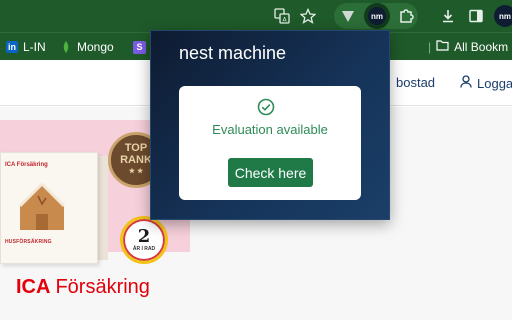 This screenshot has width=512, height=320. I want to click on product-box-side, so click(103, 208).